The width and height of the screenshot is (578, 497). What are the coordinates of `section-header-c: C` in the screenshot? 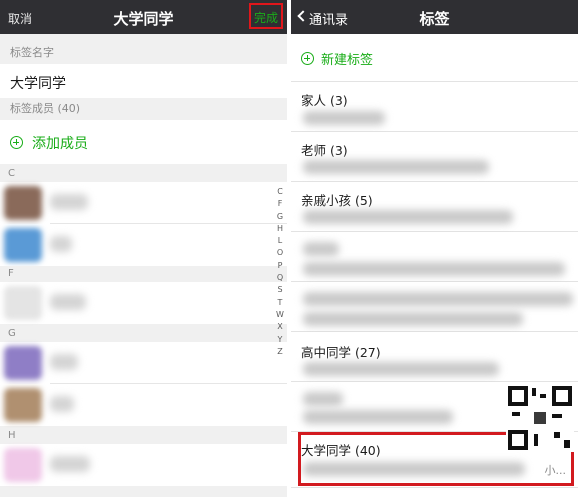 It's located at (143, 174).